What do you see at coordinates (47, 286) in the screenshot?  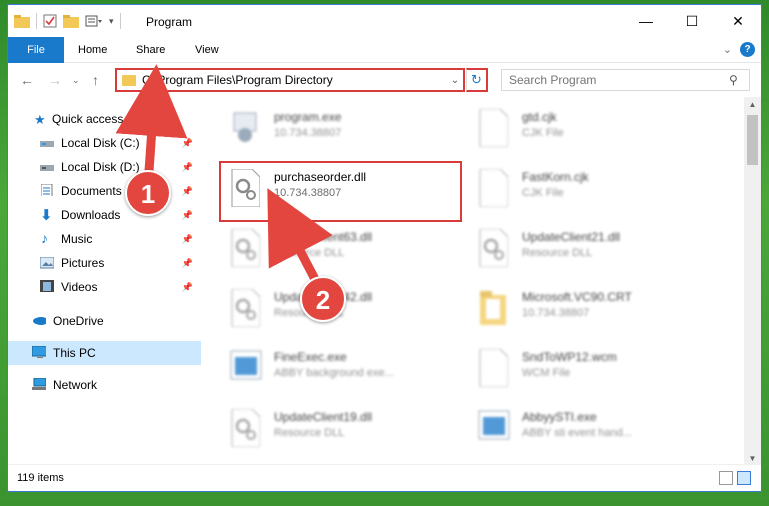 I see `videos-icon` at bounding box center [47, 286].